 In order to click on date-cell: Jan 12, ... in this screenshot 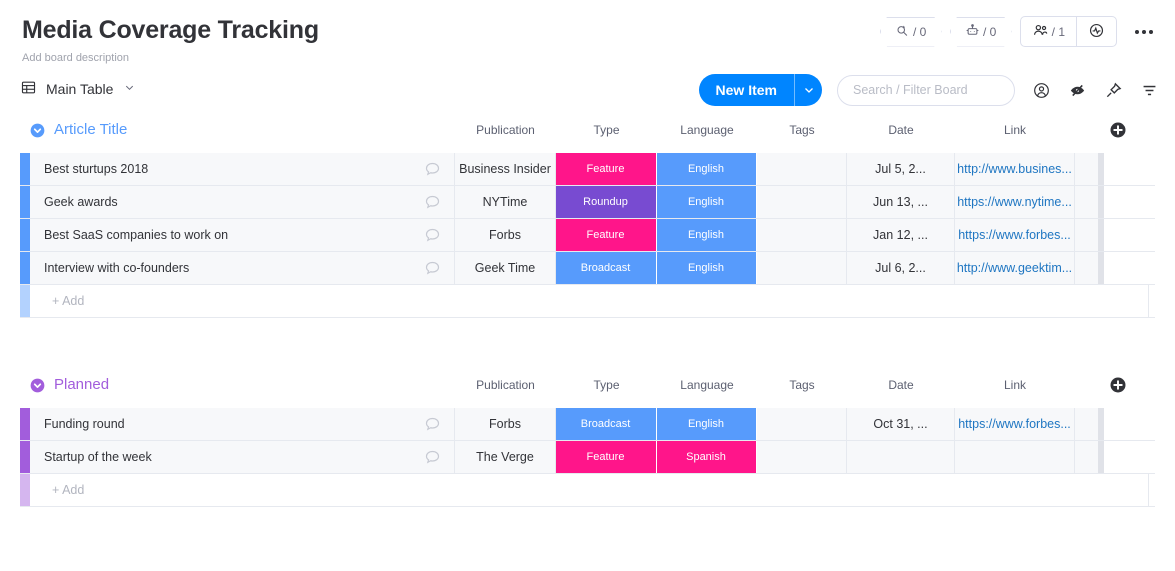, I will do `click(901, 235)`.